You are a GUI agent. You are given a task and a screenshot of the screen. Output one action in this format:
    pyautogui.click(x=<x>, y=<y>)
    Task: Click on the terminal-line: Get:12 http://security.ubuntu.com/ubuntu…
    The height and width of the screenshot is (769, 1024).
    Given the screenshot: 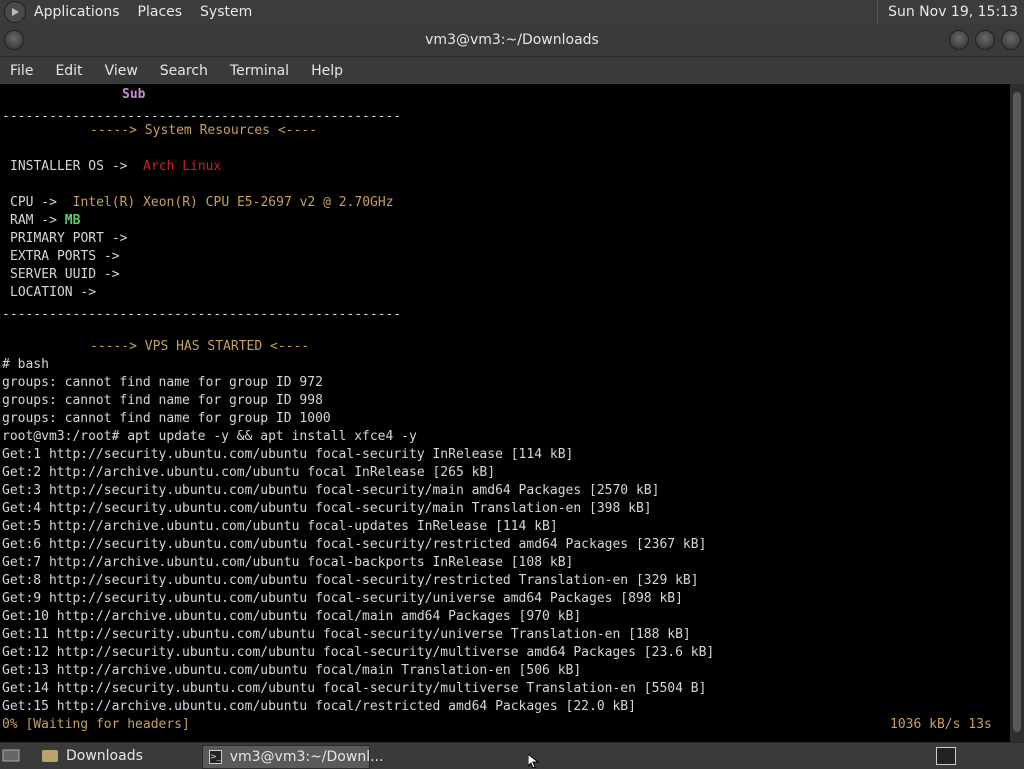 What is the action you would take?
    pyautogui.click(x=358, y=652)
    